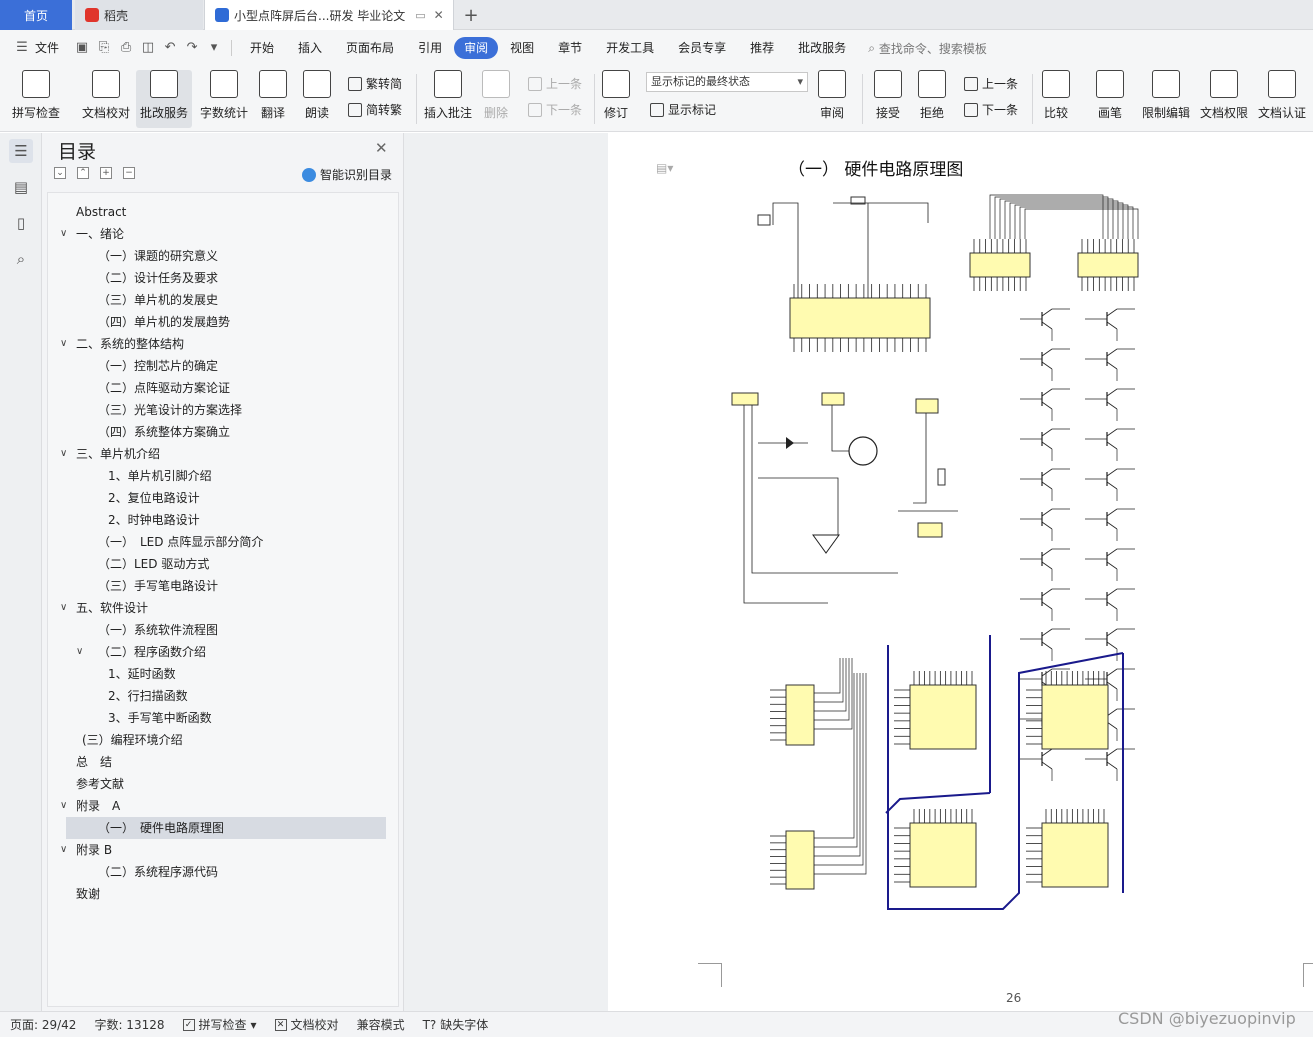 Image resolution: width=1313 pixels, height=1037 pixels. What do you see at coordinates (226, 542) in the screenshot?
I see `toc-item: （一） LED 点阵显示部分简介` at bounding box center [226, 542].